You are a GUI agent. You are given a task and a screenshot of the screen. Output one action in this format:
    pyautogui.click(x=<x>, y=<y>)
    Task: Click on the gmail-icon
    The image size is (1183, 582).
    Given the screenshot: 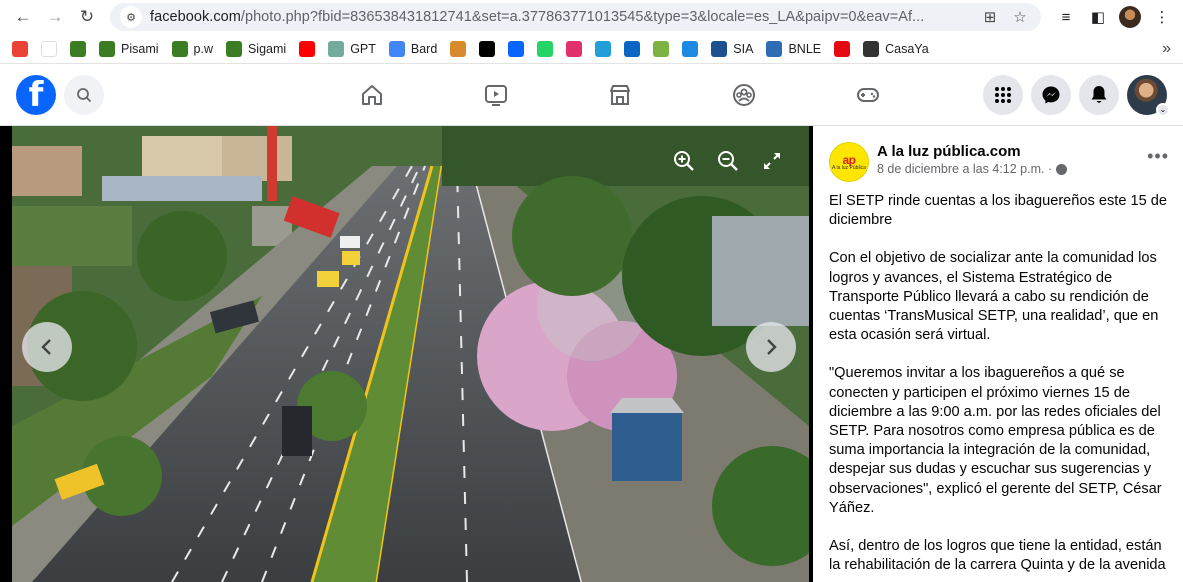 What is the action you would take?
    pyautogui.click(x=49, y=48)
    